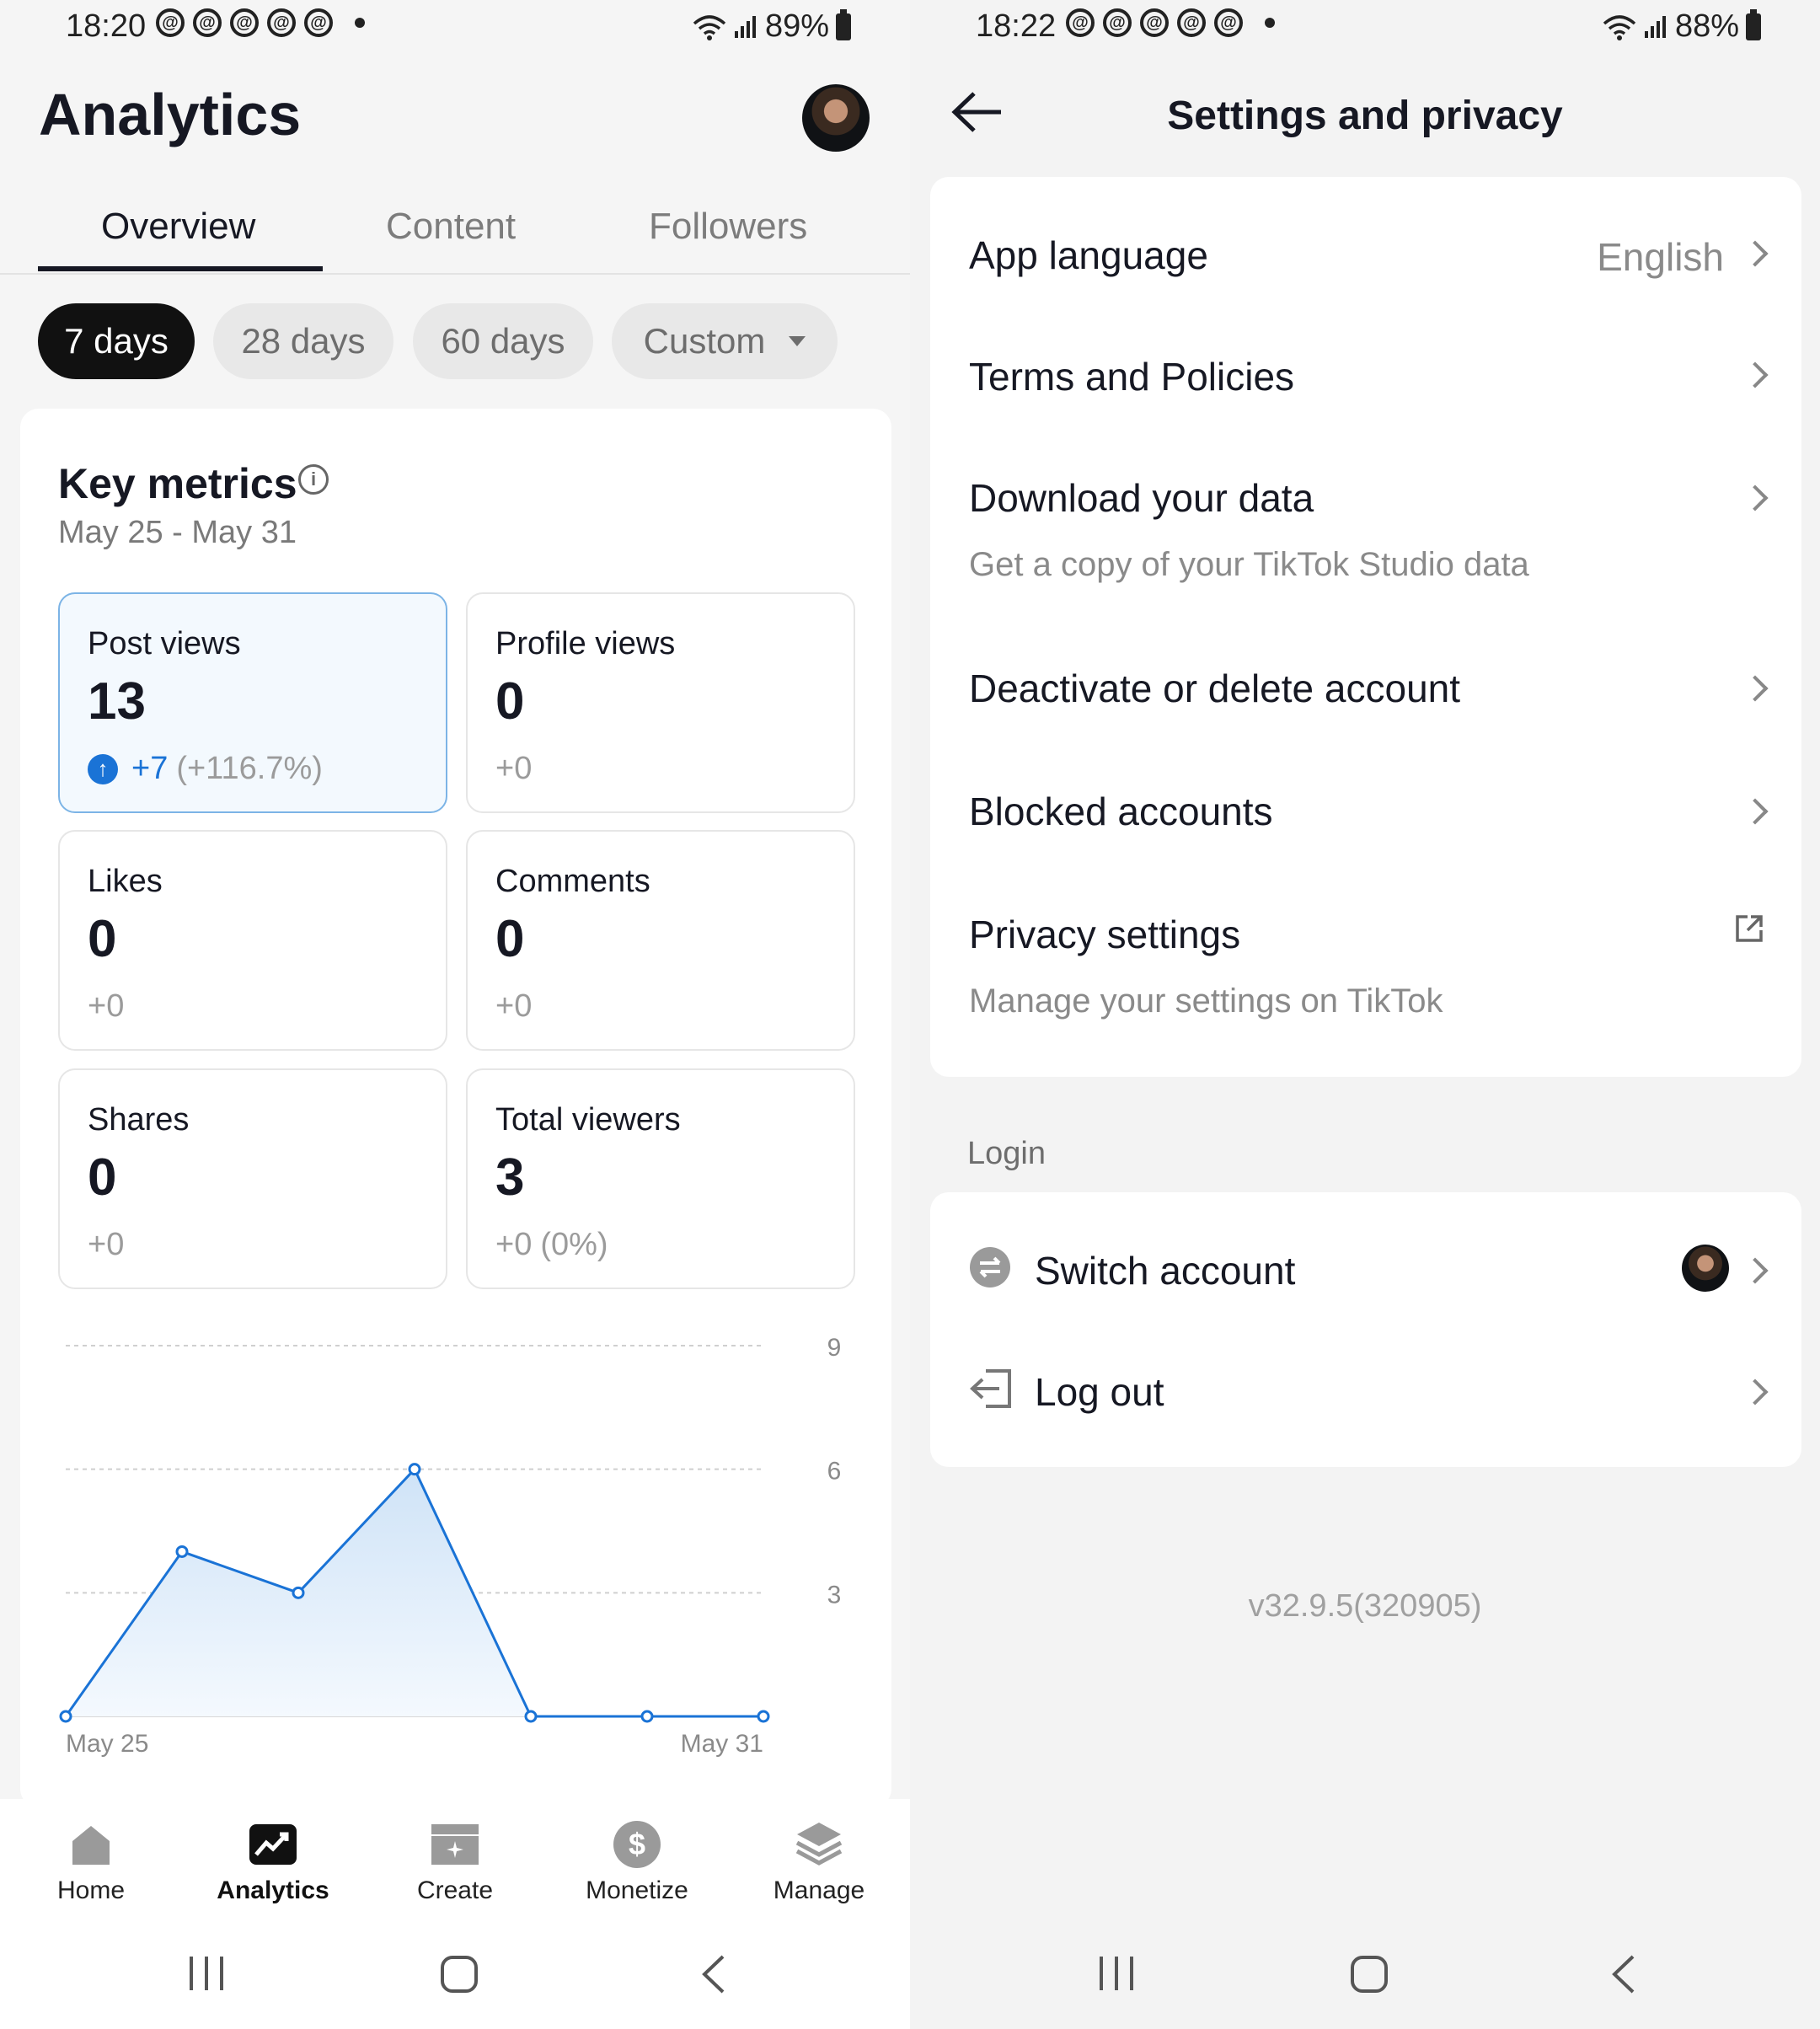 The width and height of the screenshot is (1820, 2029). What do you see at coordinates (660, 1179) in the screenshot?
I see `metric-total-viewers: Total viewers 3 +0 (0%)` at bounding box center [660, 1179].